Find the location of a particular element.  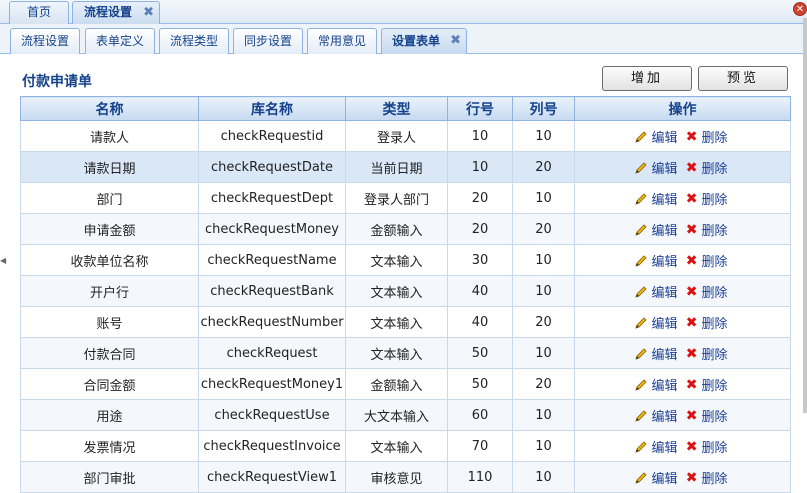

tab-label: 设置表单 is located at coordinates (415, 41).